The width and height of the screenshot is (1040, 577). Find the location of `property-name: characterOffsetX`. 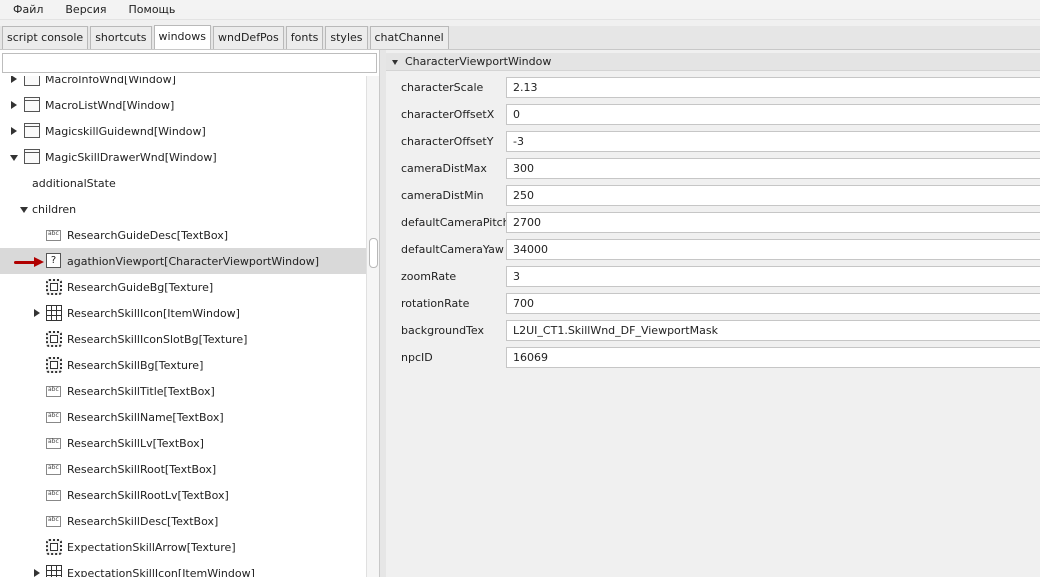

property-name: characterOffsetX is located at coordinates (448, 114).